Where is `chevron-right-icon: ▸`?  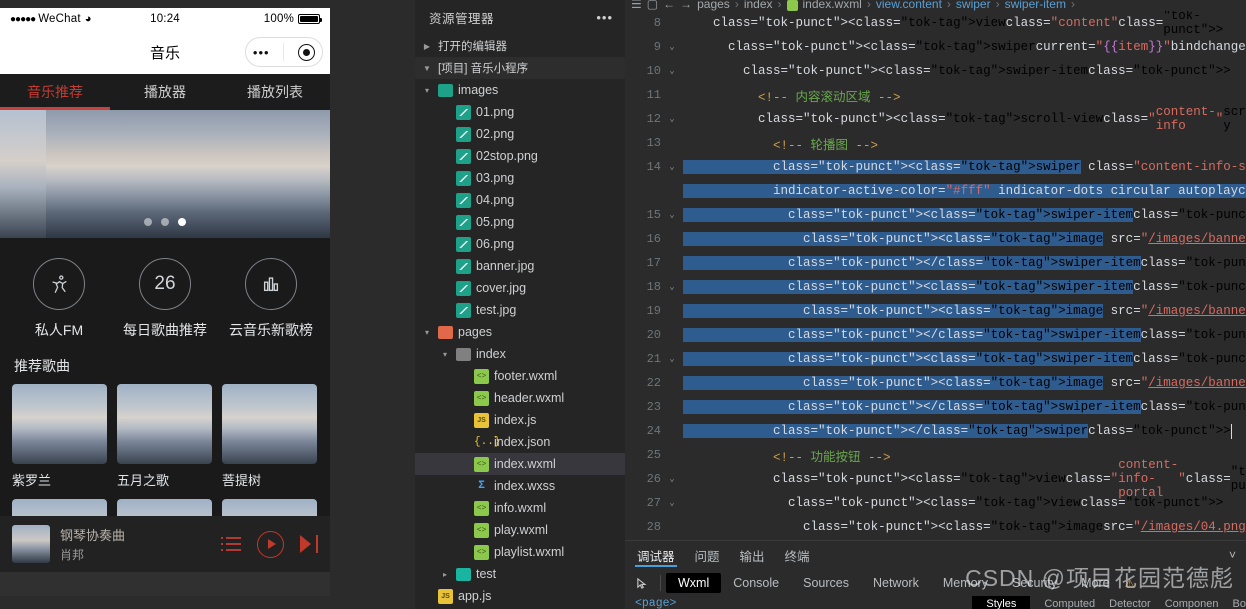 chevron-right-icon: ▸ is located at coordinates (445, 574).